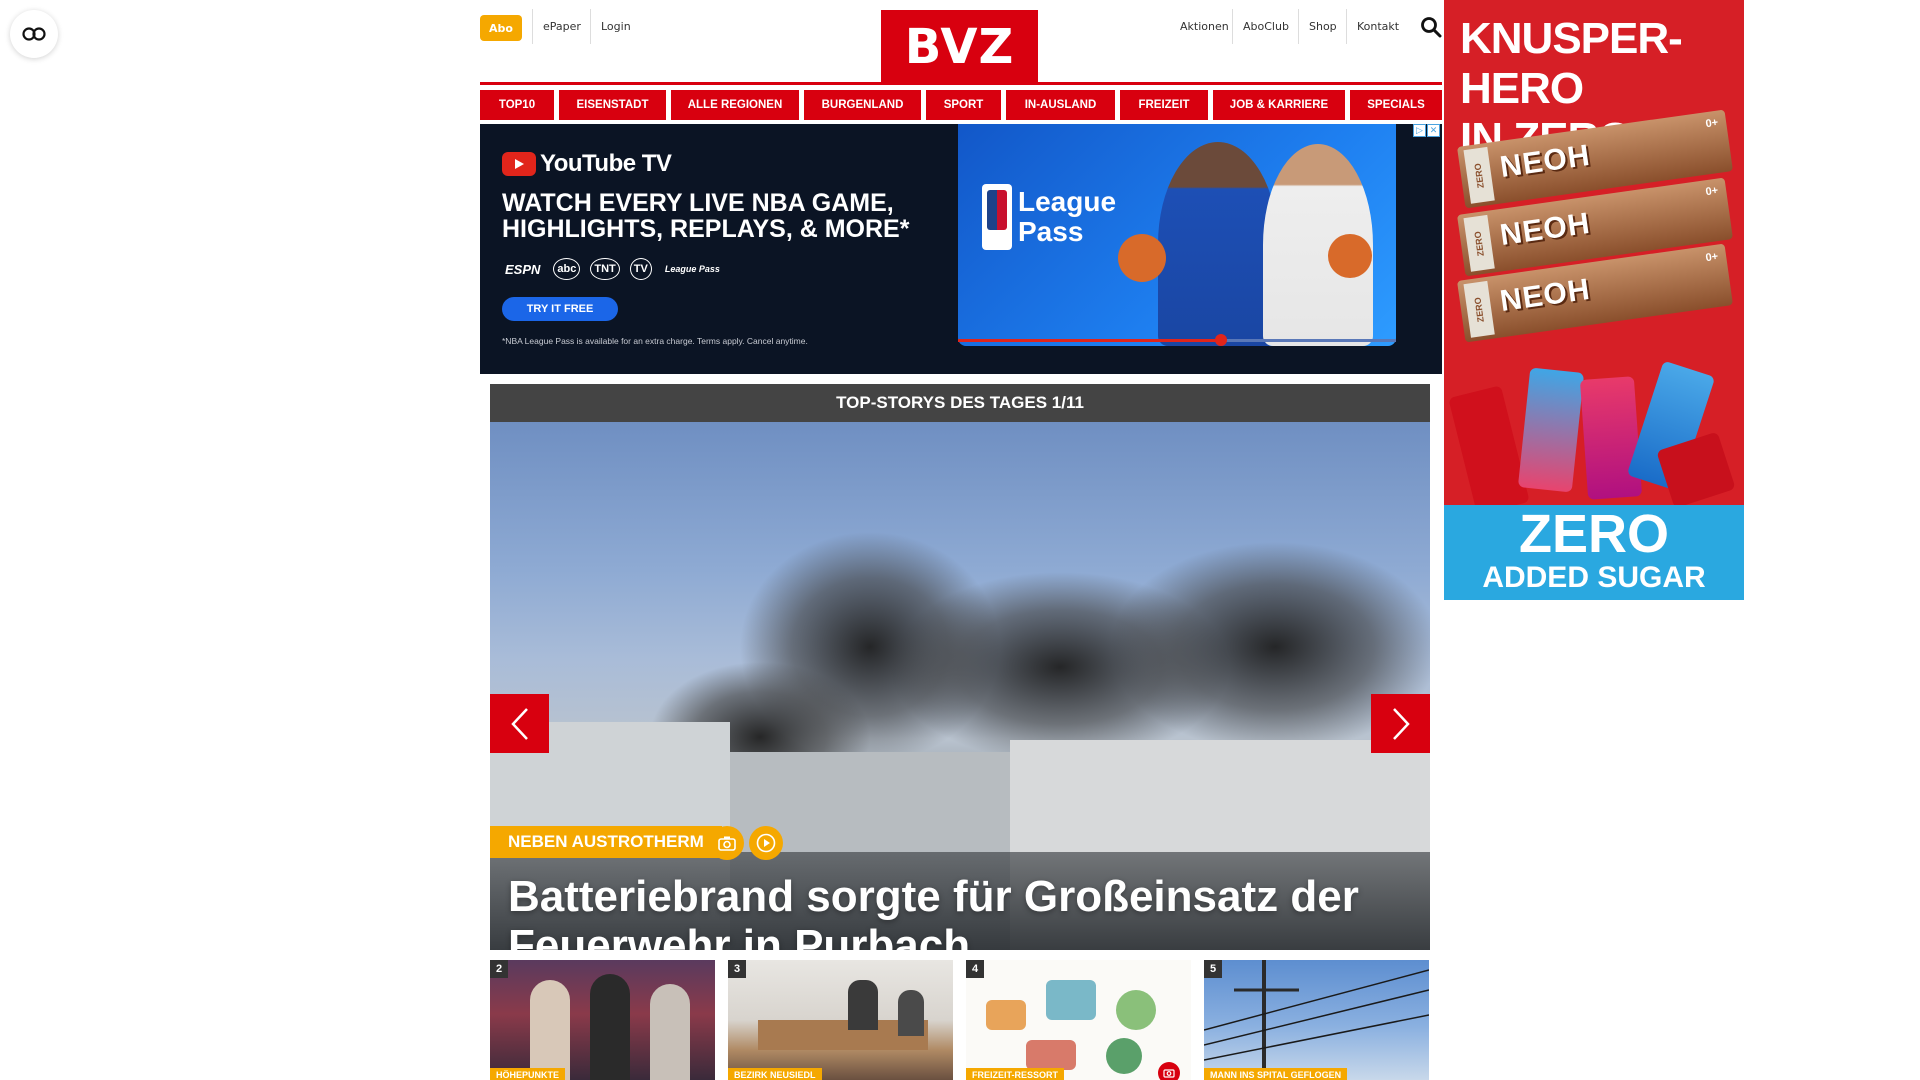 The height and width of the screenshot is (1080, 1920). Describe the element at coordinates (698, 203) in the screenshot. I see `ad-headline-line: WATCH EVERY LIVE NBA GAME,` at that location.